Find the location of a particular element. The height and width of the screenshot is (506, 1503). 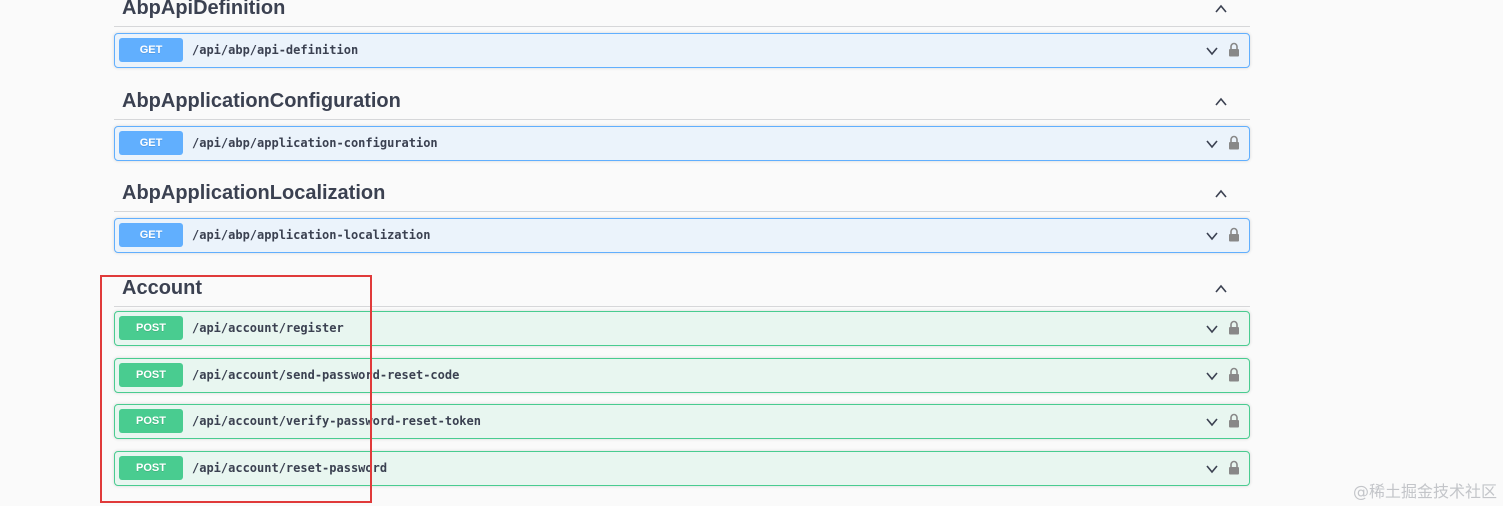

operation-path: /api/abp/application-localization is located at coordinates (311, 235).